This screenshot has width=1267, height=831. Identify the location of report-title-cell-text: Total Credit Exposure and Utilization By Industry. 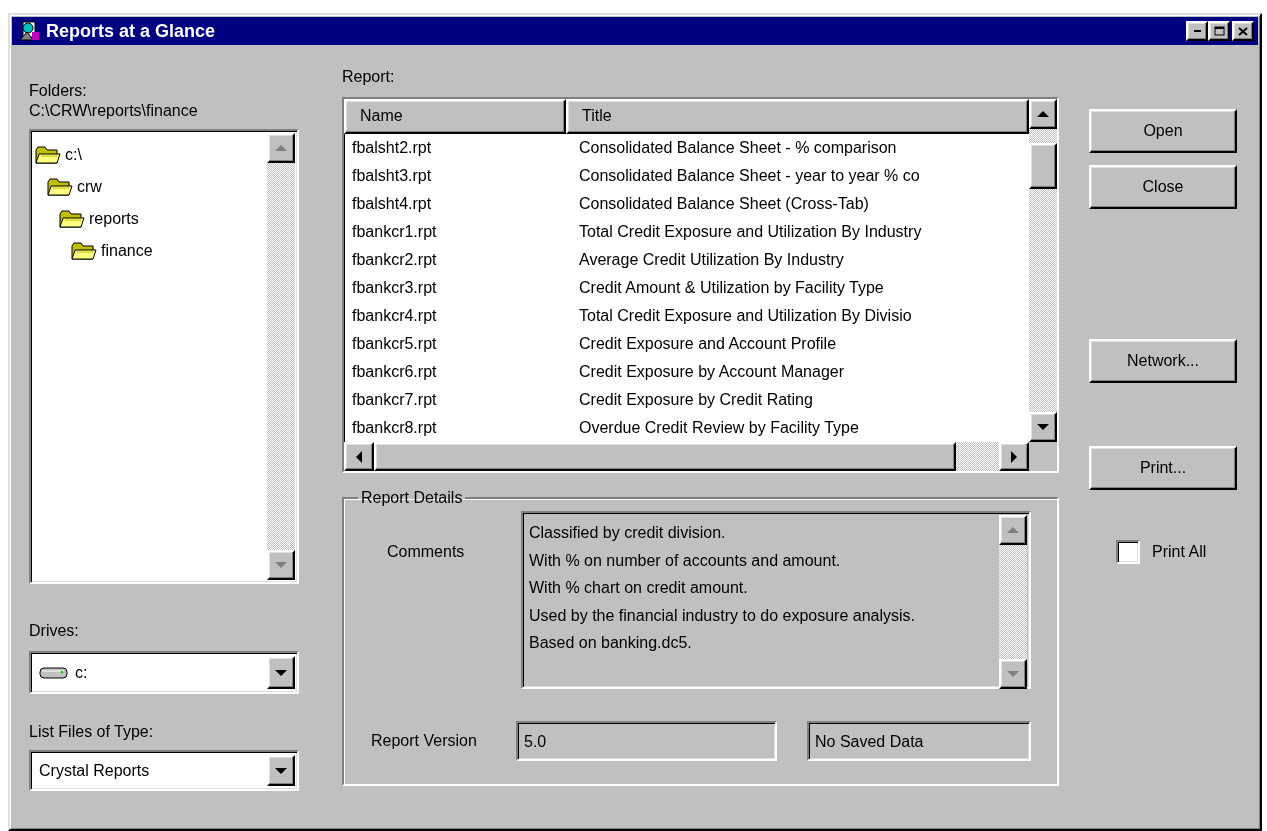
(750, 232).